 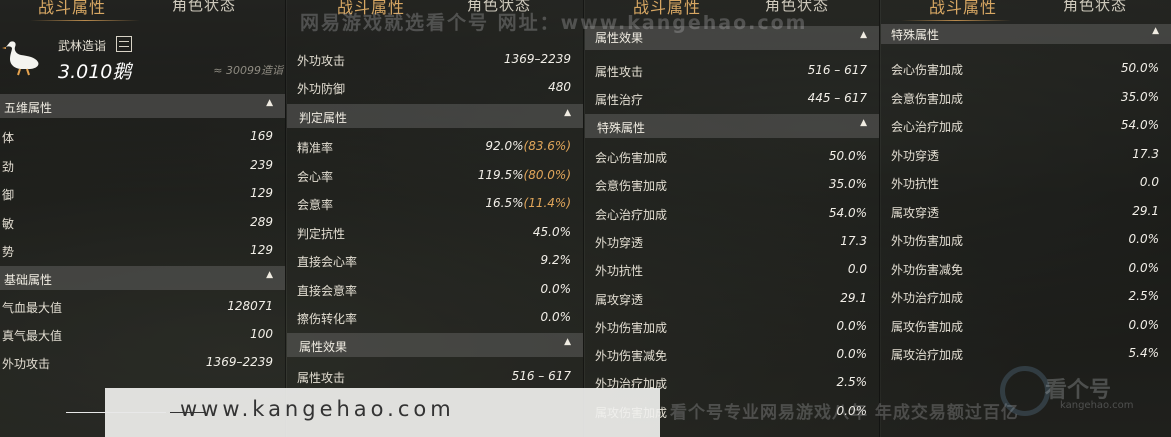 What do you see at coordinates (915, 212) in the screenshot?
I see `stat-label: 属攻穿透` at bounding box center [915, 212].